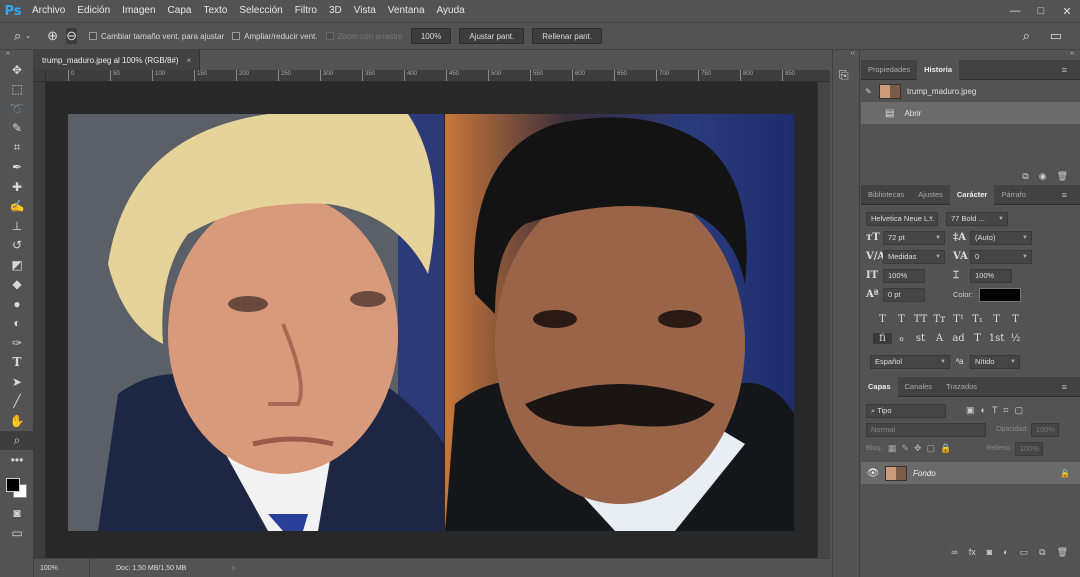  What do you see at coordinates (364, 36) in the screenshot?
I see `scrubby-zoom-checkbox: Zoom con arrastre` at bounding box center [364, 36].